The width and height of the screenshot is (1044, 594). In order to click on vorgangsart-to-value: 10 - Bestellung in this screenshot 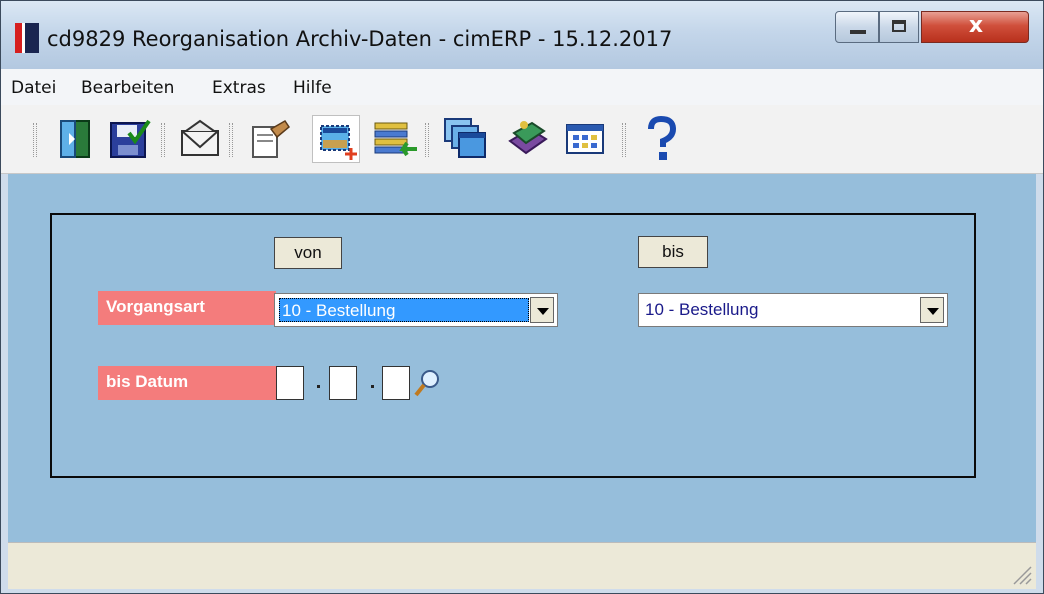, I will do `click(702, 309)`.